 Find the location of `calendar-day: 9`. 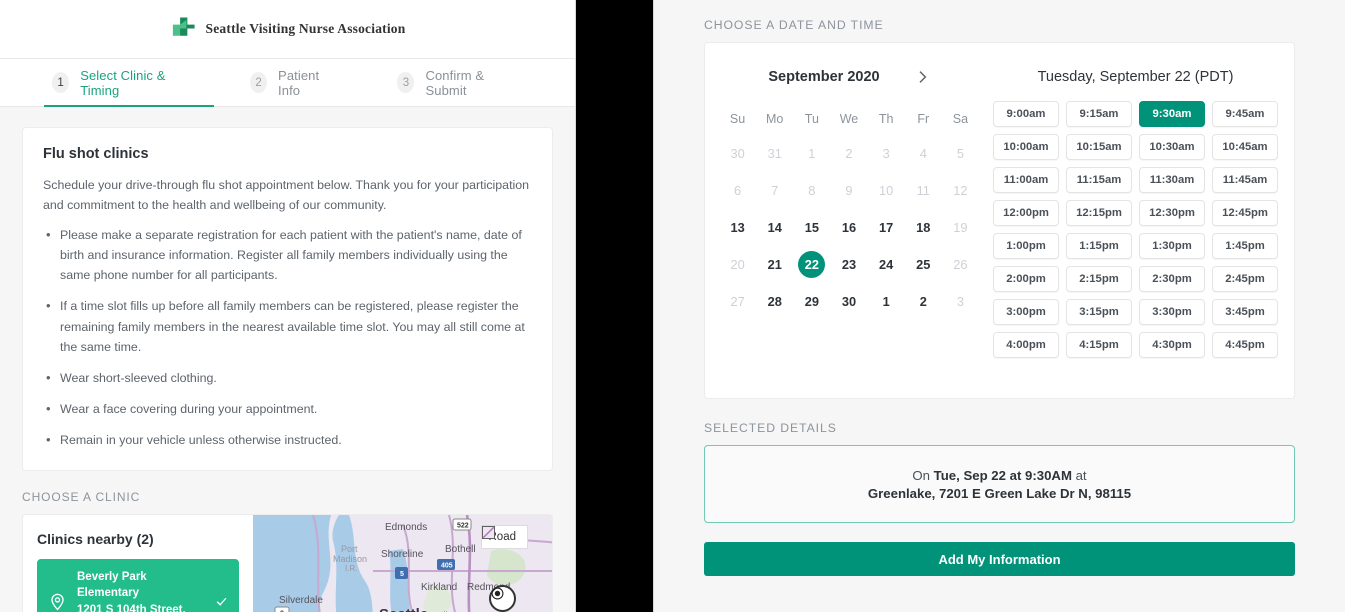

calendar-day: 9 is located at coordinates (848, 190).